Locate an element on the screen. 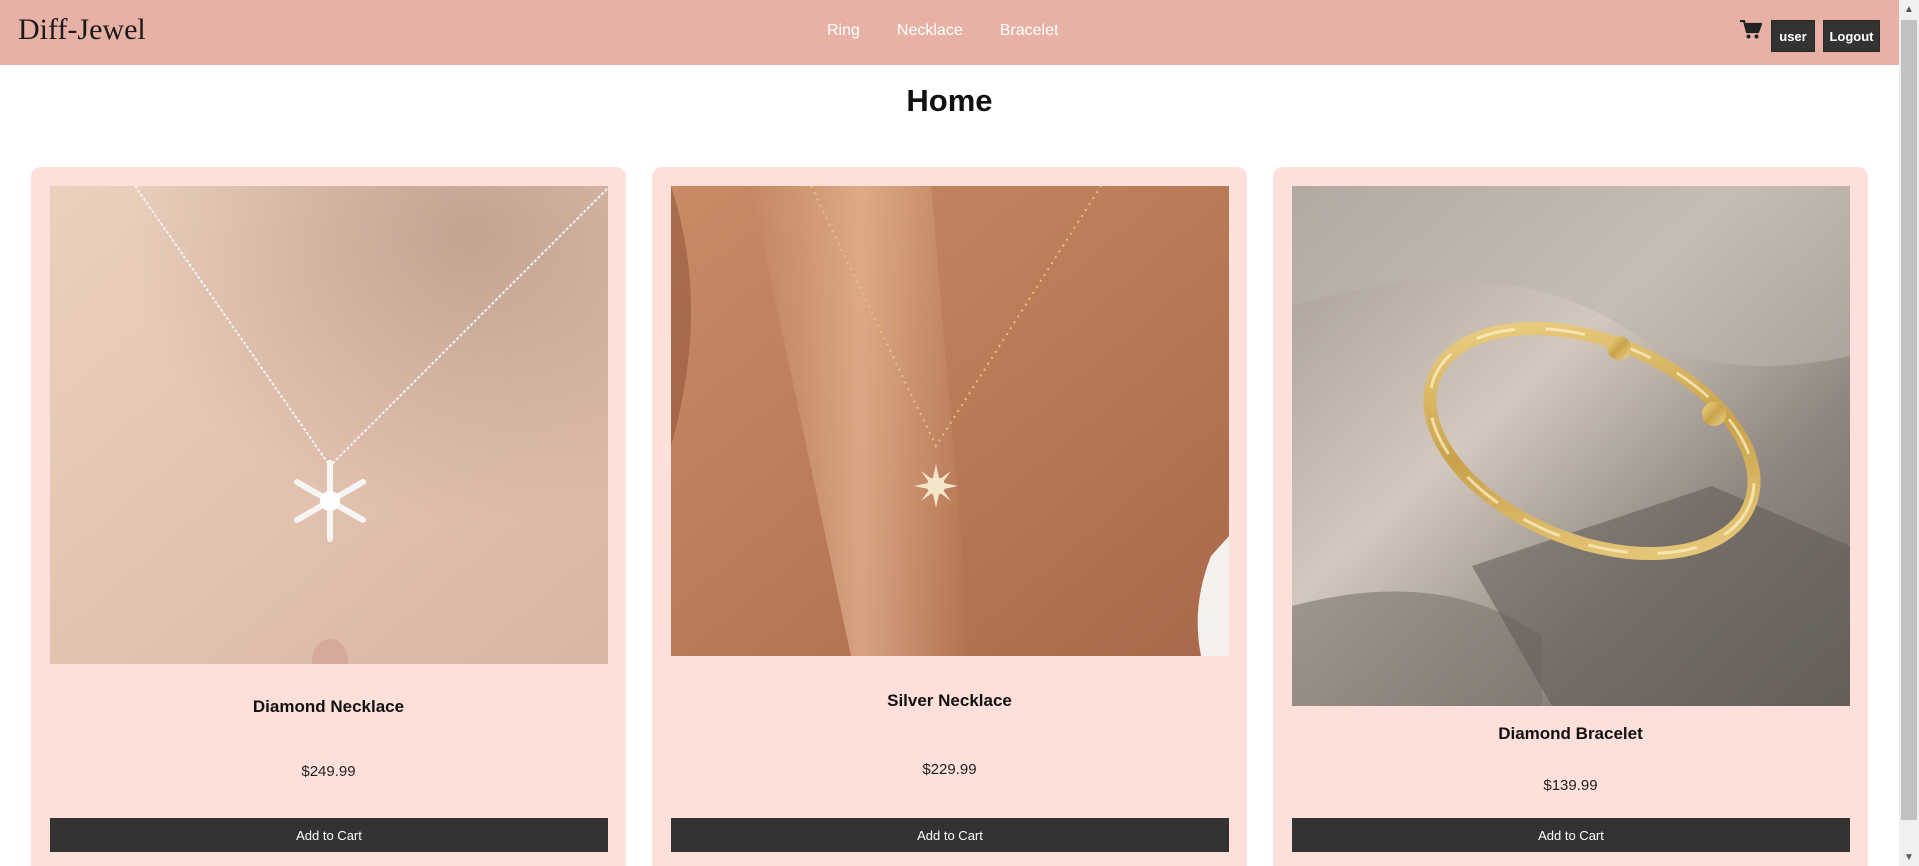 The image size is (1919, 866). product-price: $139.99 is located at coordinates (1570, 785).